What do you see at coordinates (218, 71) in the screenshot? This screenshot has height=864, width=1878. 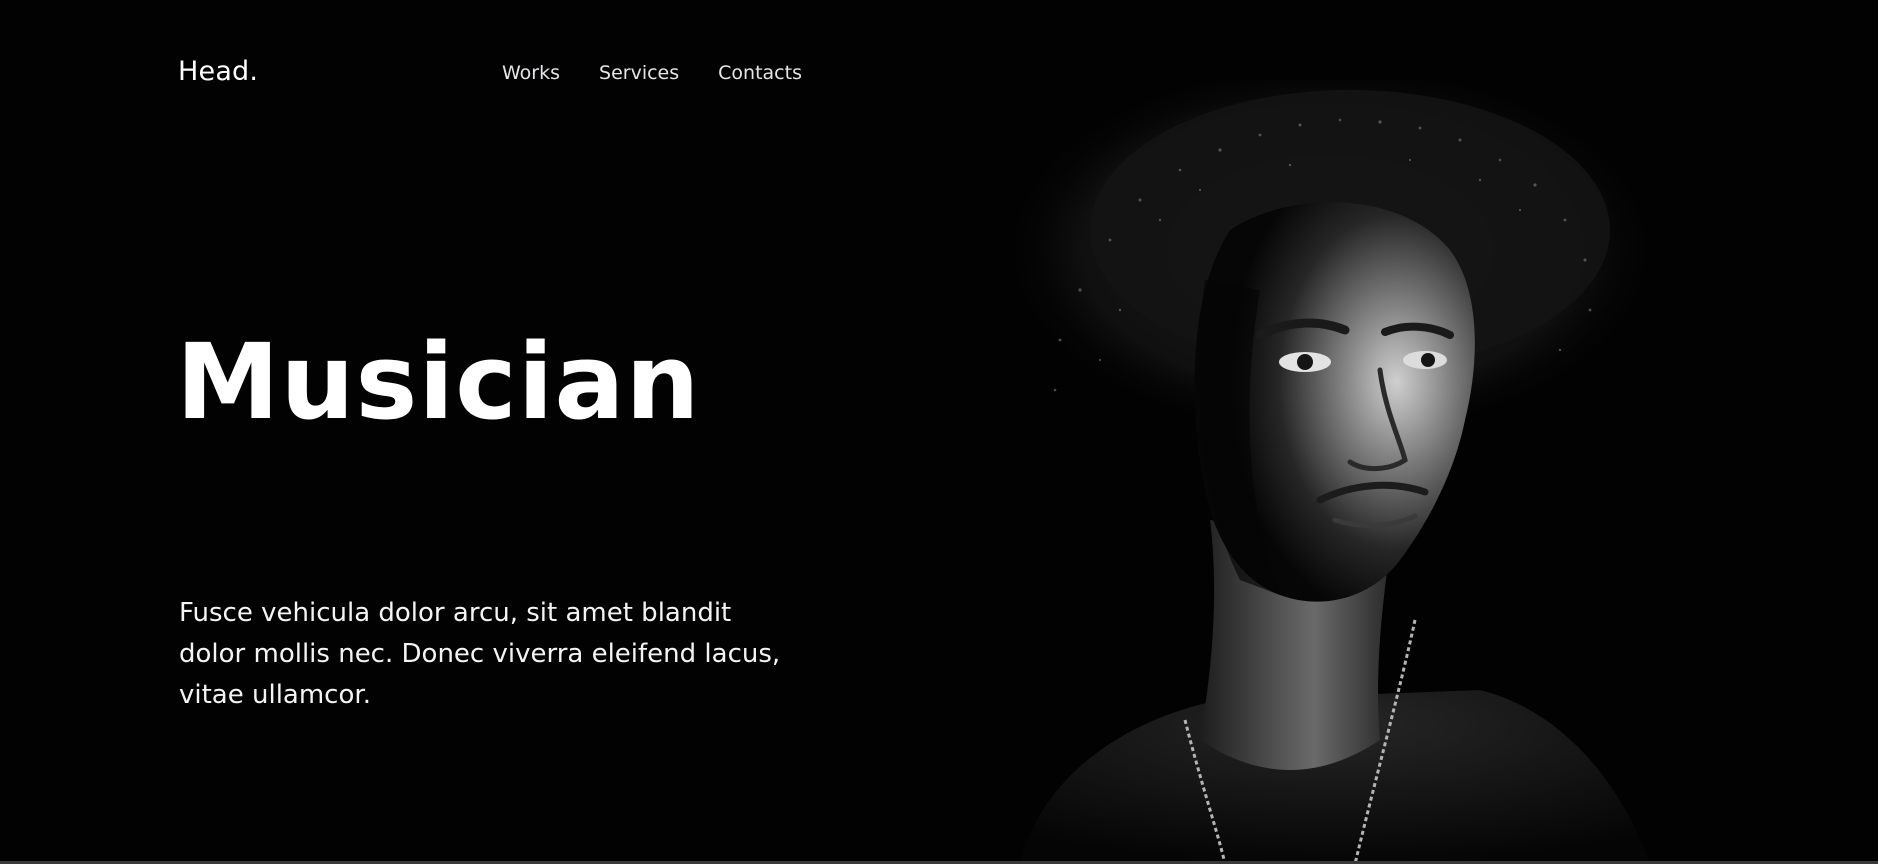 I see `logo: Head.` at bounding box center [218, 71].